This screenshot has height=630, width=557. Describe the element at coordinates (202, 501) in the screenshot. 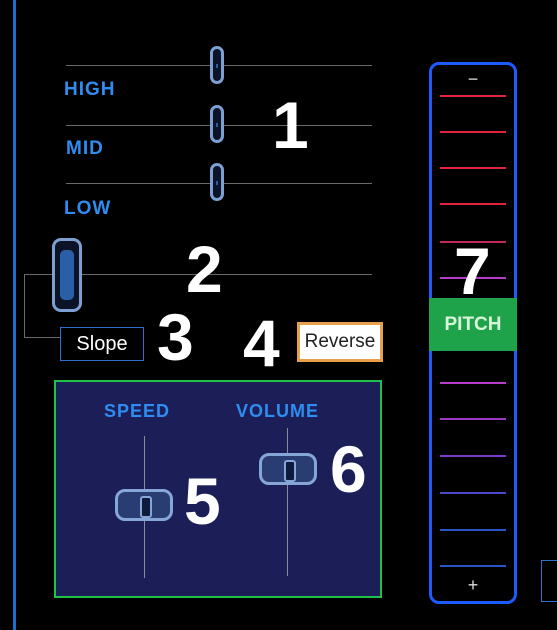

I see `callout-5: 5` at that location.